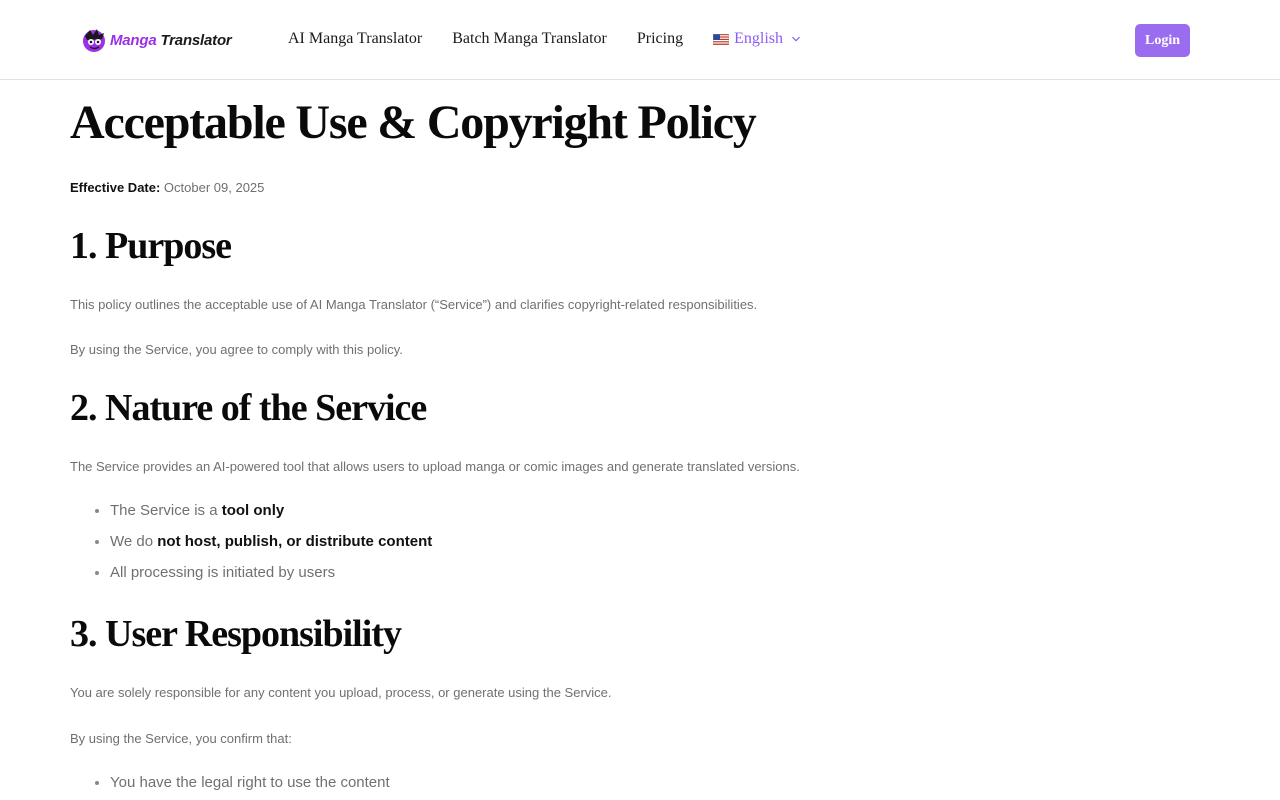  Describe the element at coordinates (223, 572) in the screenshot. I see `list-item-text: All processing is initiated by users` at that location.